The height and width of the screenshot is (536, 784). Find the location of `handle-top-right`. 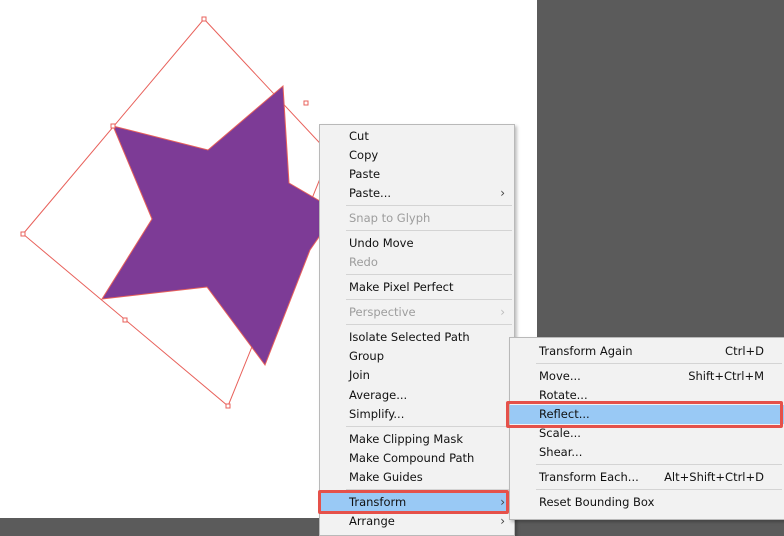

handle-top-right is located at coordinates (306, 103).